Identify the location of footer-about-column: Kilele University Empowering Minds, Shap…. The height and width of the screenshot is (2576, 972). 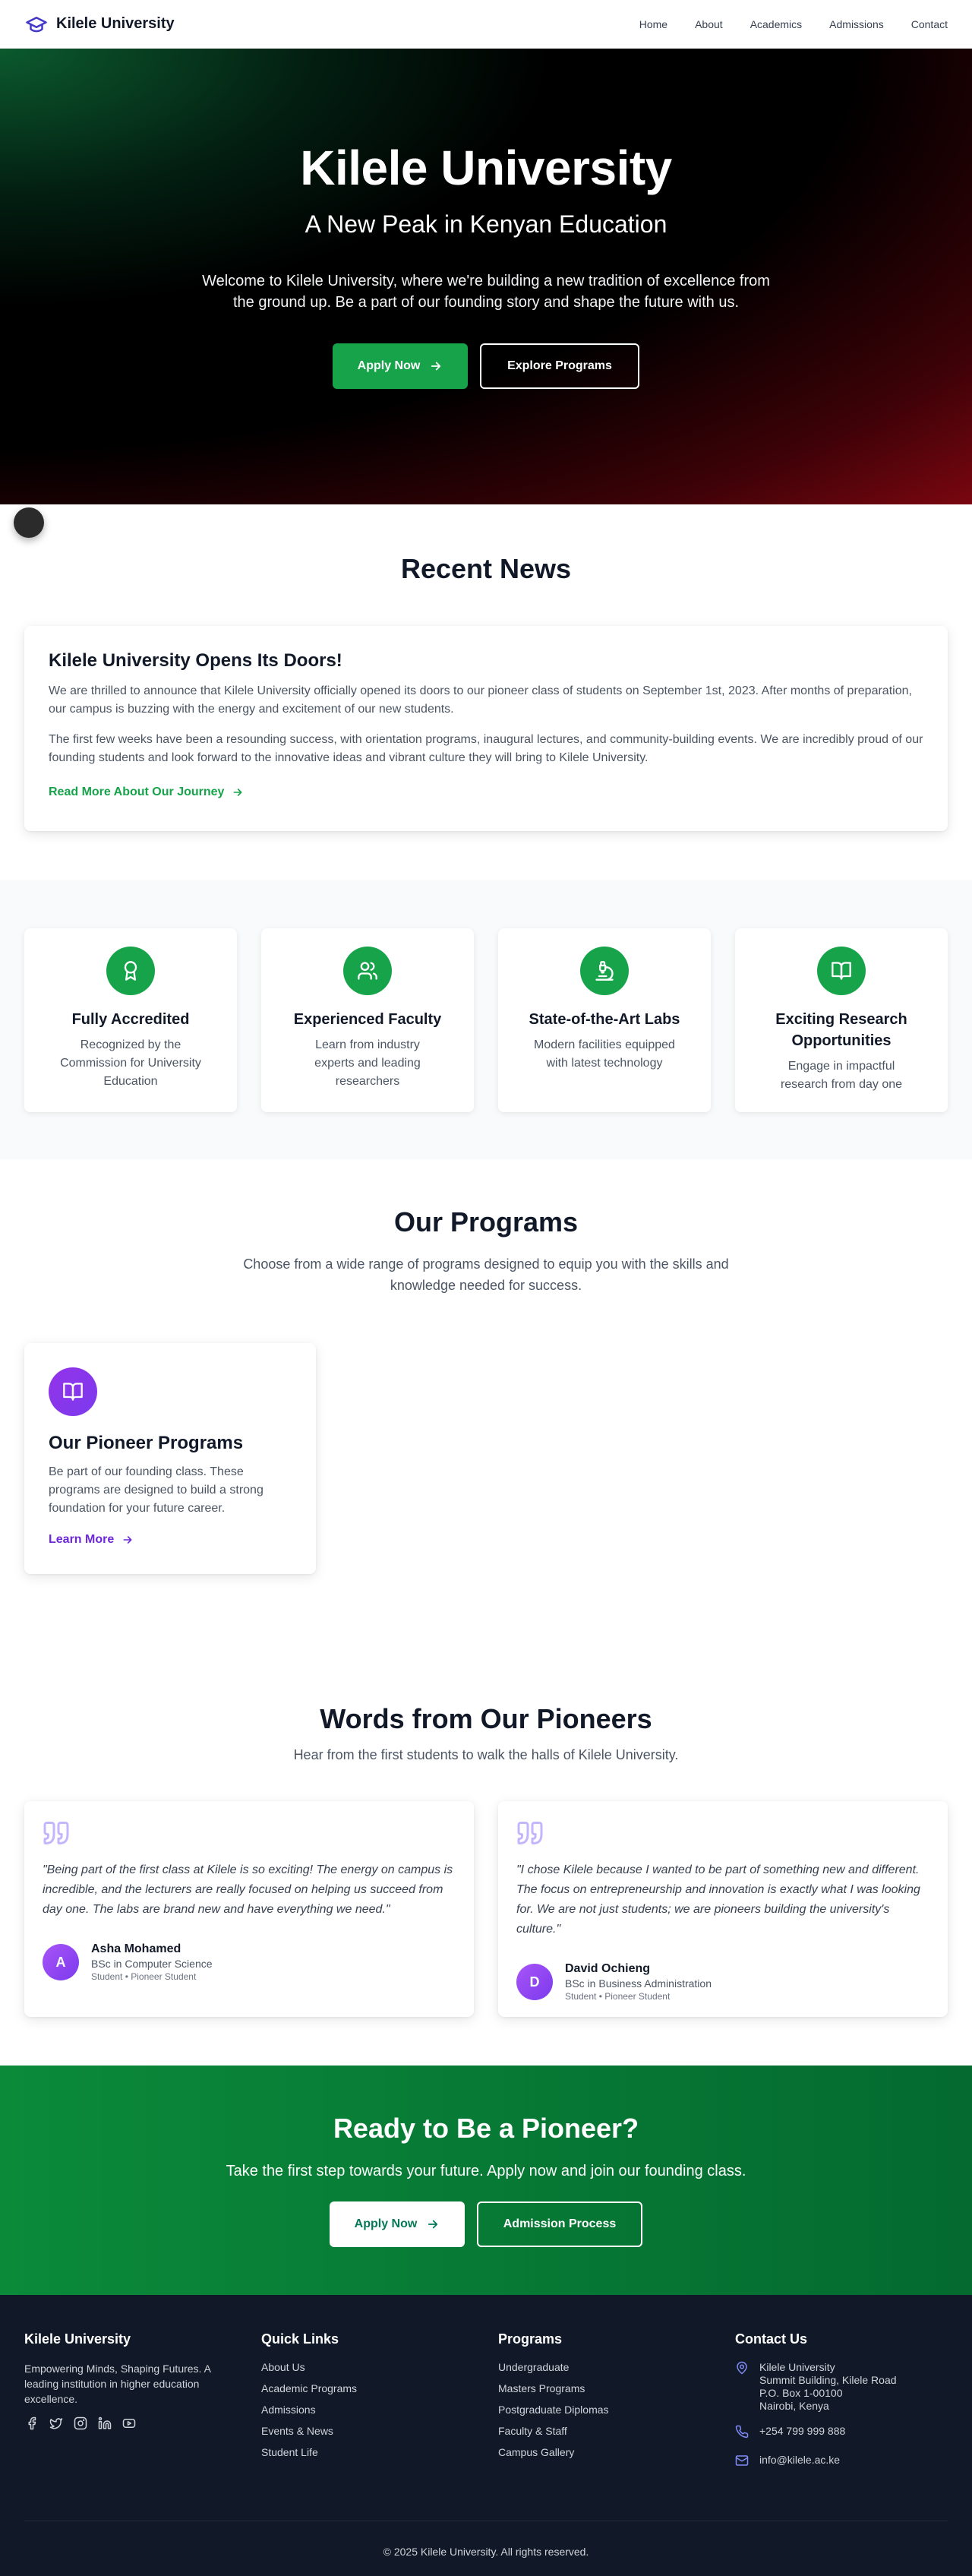
(130, 2400).